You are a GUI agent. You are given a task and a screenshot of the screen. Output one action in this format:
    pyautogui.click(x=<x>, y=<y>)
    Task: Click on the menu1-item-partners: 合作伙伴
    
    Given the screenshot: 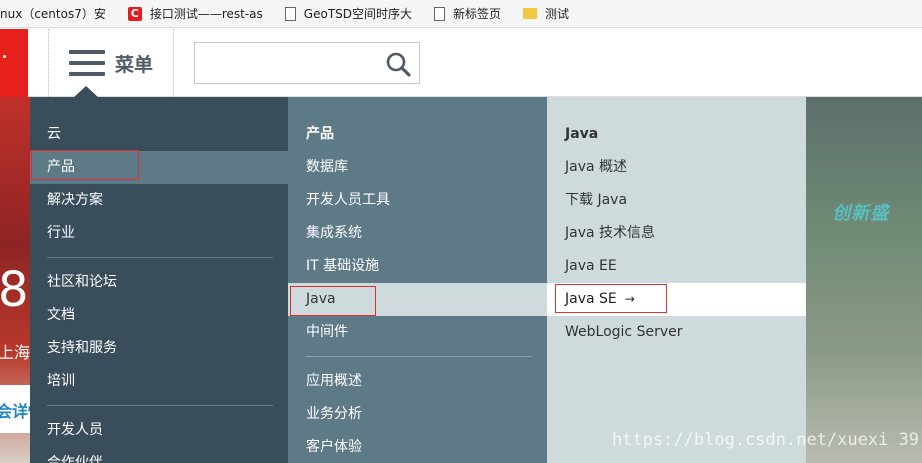 What is the action you would take?
    pyautogui.click(x=159, y=455)
    